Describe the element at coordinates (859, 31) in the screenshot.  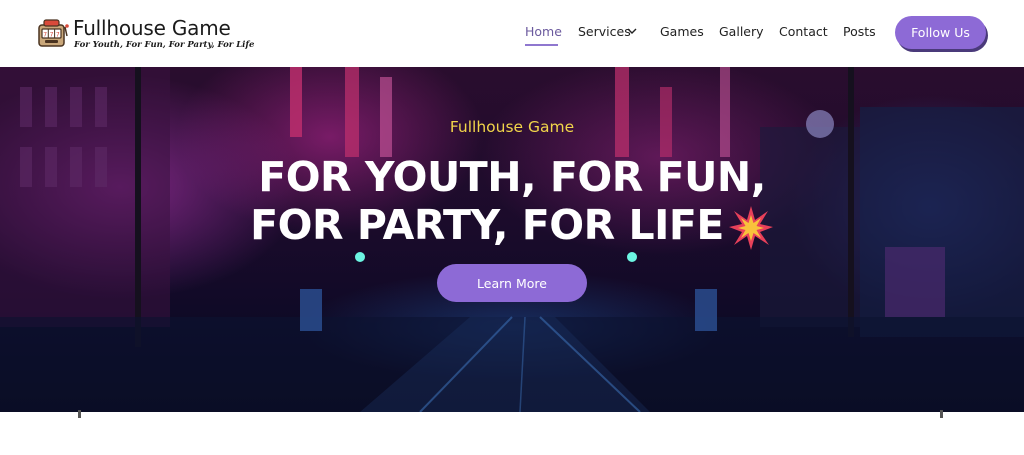
I see `nav-item-posts: Posts` at that location.